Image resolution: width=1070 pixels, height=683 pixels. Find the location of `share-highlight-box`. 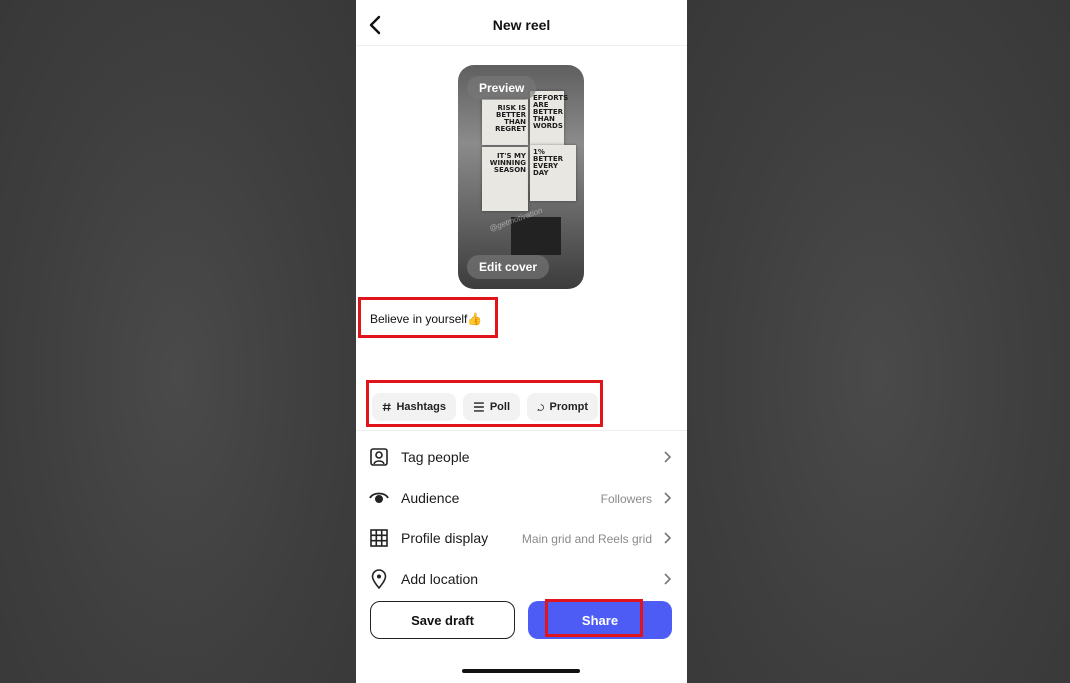

share-highlight-box is located at coordinates (594, 618).